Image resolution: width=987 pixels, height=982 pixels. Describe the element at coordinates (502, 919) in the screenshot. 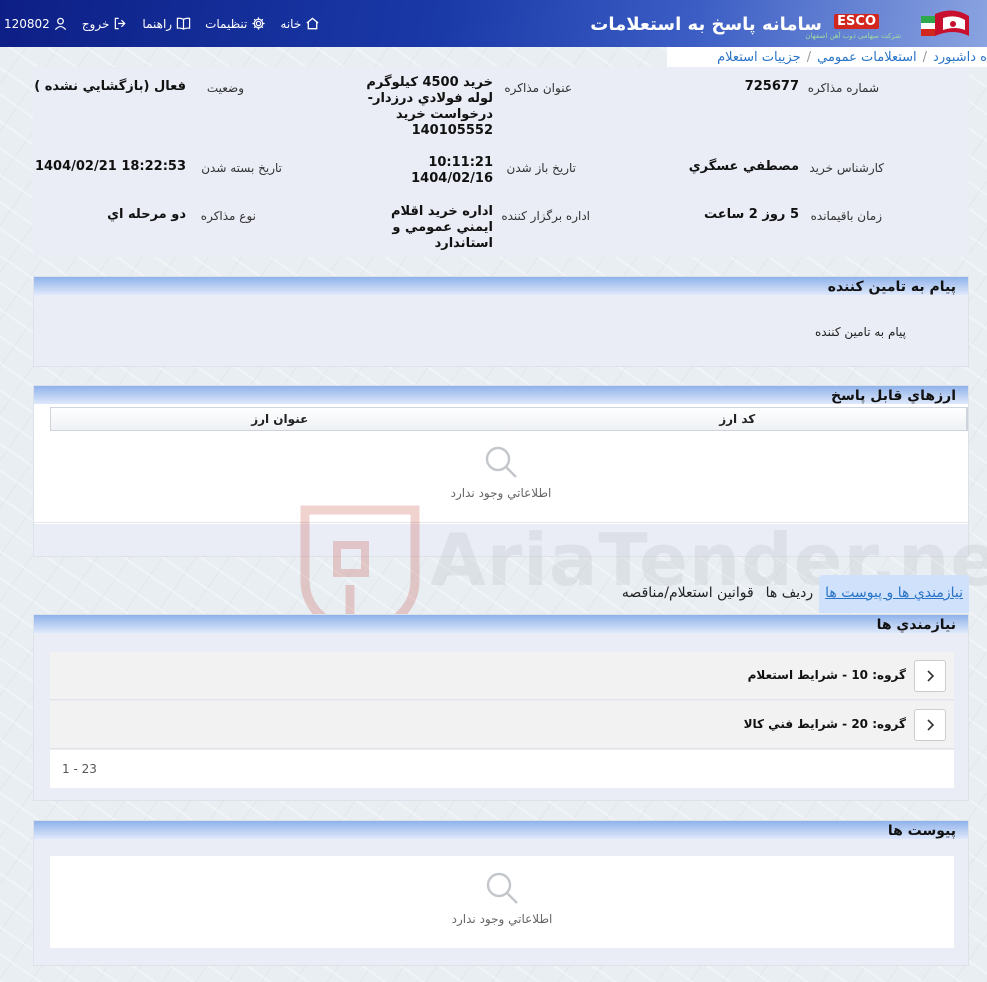

I see `attachments-empty-text: اطلاعاتي وجود ندارد` at that location.